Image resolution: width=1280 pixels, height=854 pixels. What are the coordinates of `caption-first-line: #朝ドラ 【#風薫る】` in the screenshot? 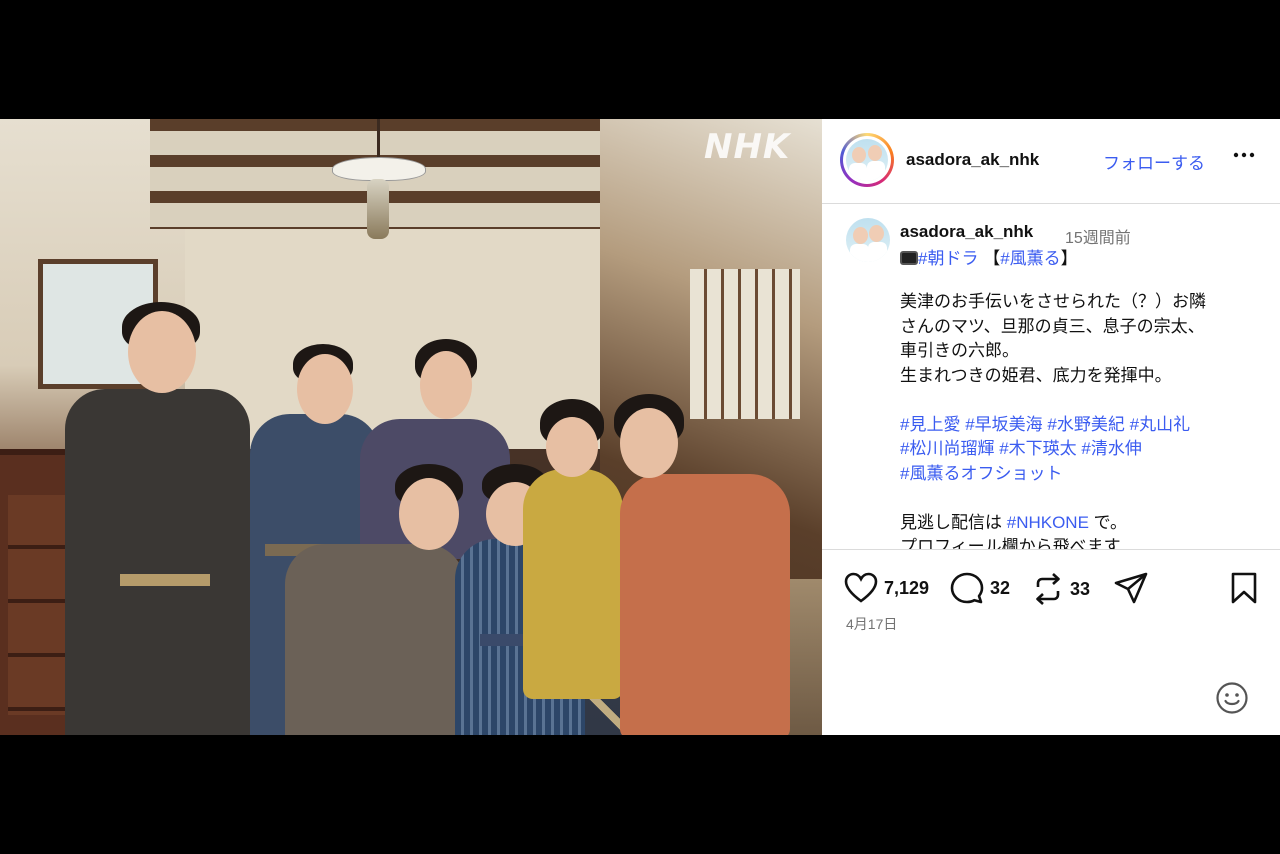 It's located at (989, 256).